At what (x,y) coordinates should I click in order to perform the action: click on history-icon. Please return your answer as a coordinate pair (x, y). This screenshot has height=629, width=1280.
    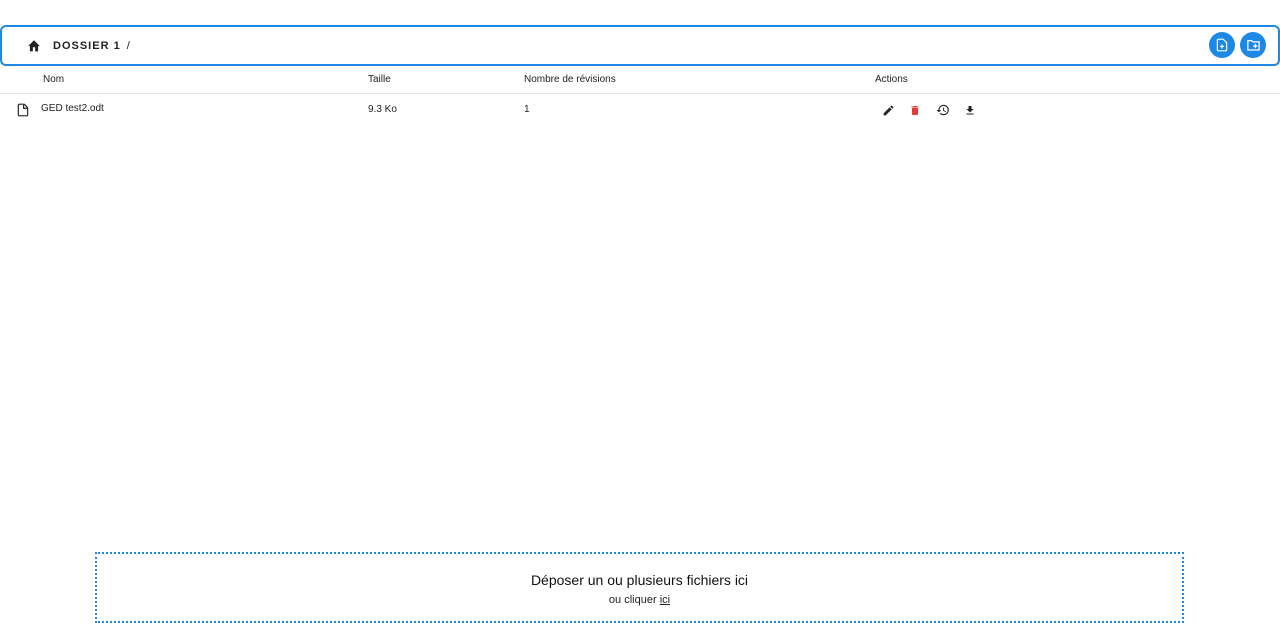
    Looking at the image, I should click on (942, 110).